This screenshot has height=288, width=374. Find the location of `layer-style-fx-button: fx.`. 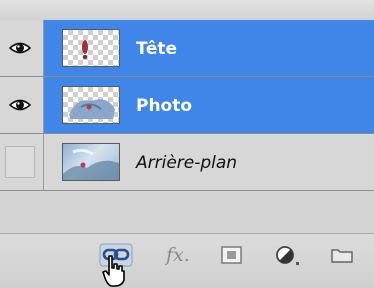

layer-style-fx-button: fx. is located at coordinates (184, 255).